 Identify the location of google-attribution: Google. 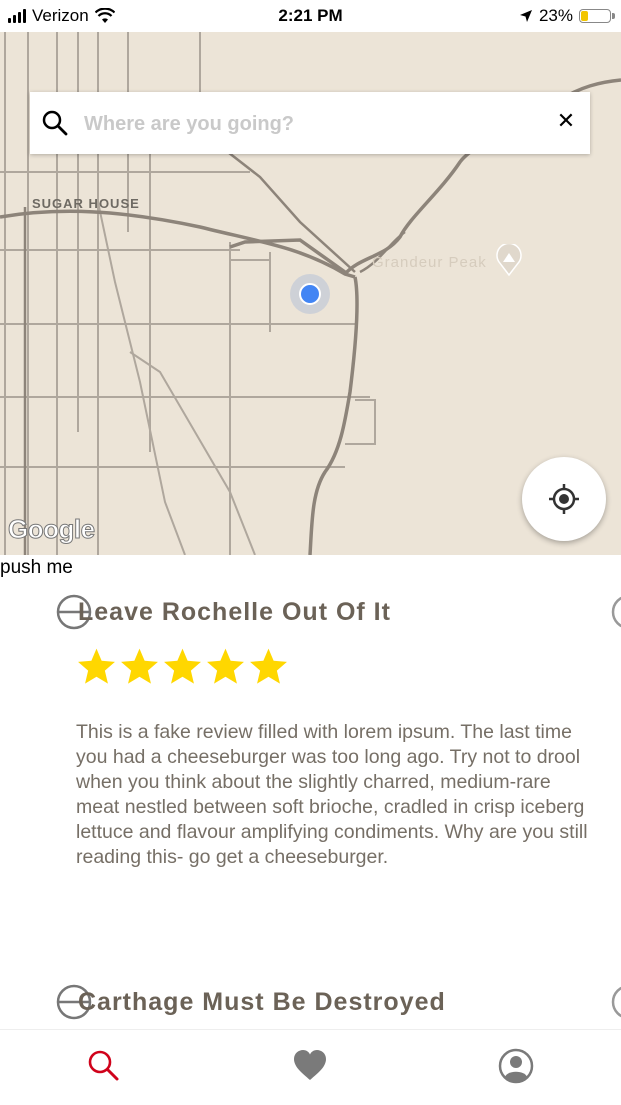
(52, 529).